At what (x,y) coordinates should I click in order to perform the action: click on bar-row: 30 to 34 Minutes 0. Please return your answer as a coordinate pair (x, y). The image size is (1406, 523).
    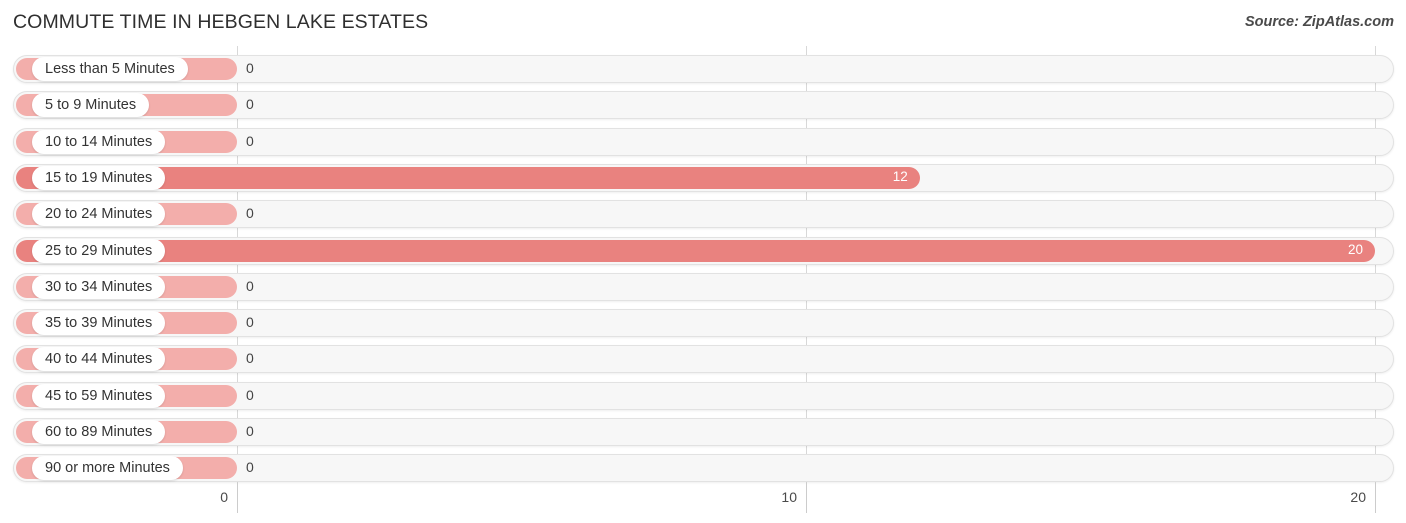
    Looking at the image, I should click on (703, 286).